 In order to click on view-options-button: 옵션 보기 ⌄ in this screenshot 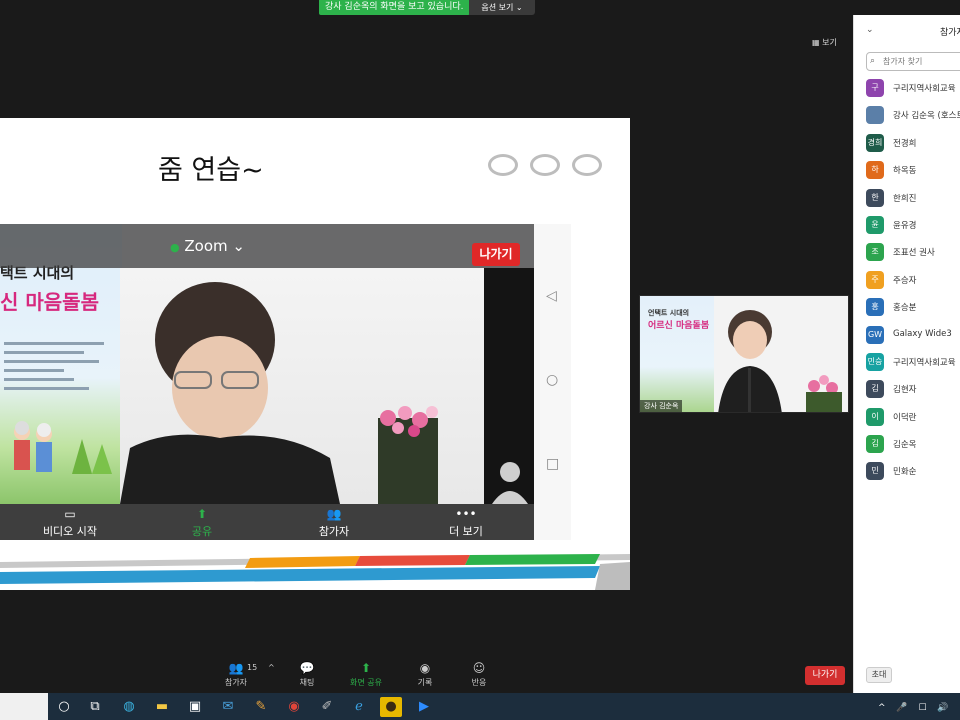, I will do `click(502, 7)`.